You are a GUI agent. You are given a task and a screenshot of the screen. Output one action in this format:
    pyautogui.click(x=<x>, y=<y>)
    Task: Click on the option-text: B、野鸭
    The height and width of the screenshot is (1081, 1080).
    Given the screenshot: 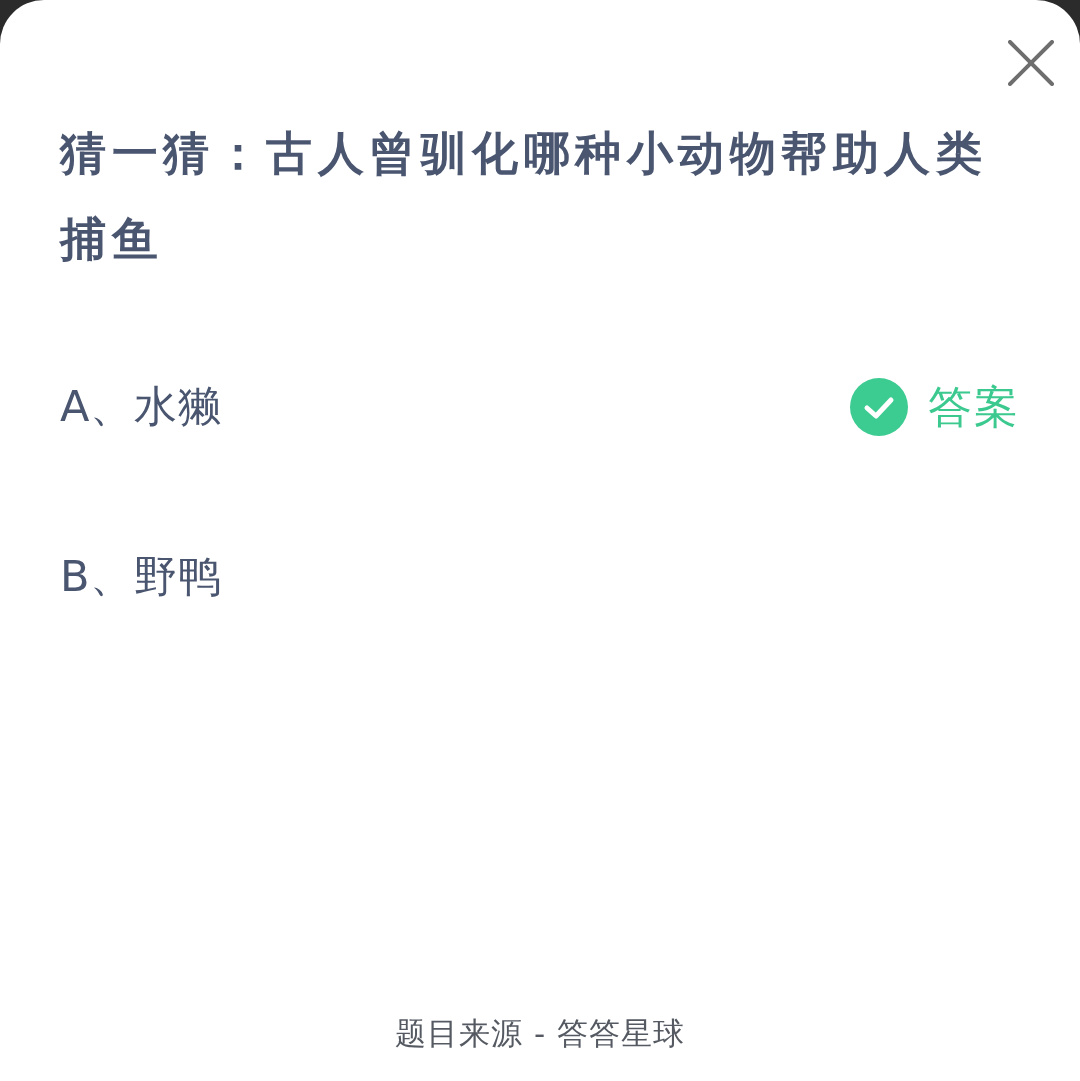 What is the action you would take?
    pyautogui.click(x=141, y=577)
    